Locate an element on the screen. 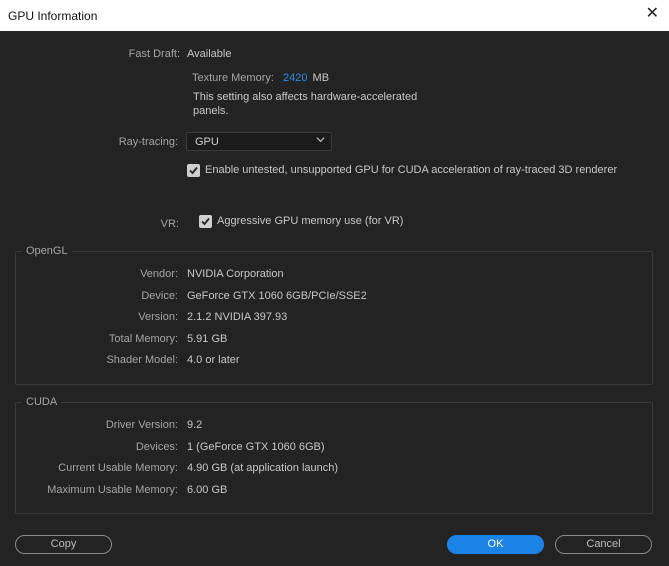 Image resolution: width=669 pixels, height=566 pixels. ray-tracing-selected: GPU is located at coordinates (207, 142).